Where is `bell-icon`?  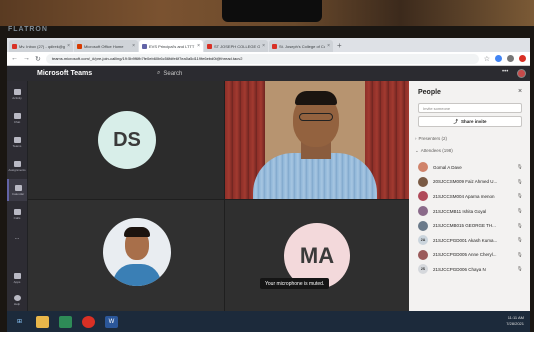
bell-icon is located at coordinates (17, 91).